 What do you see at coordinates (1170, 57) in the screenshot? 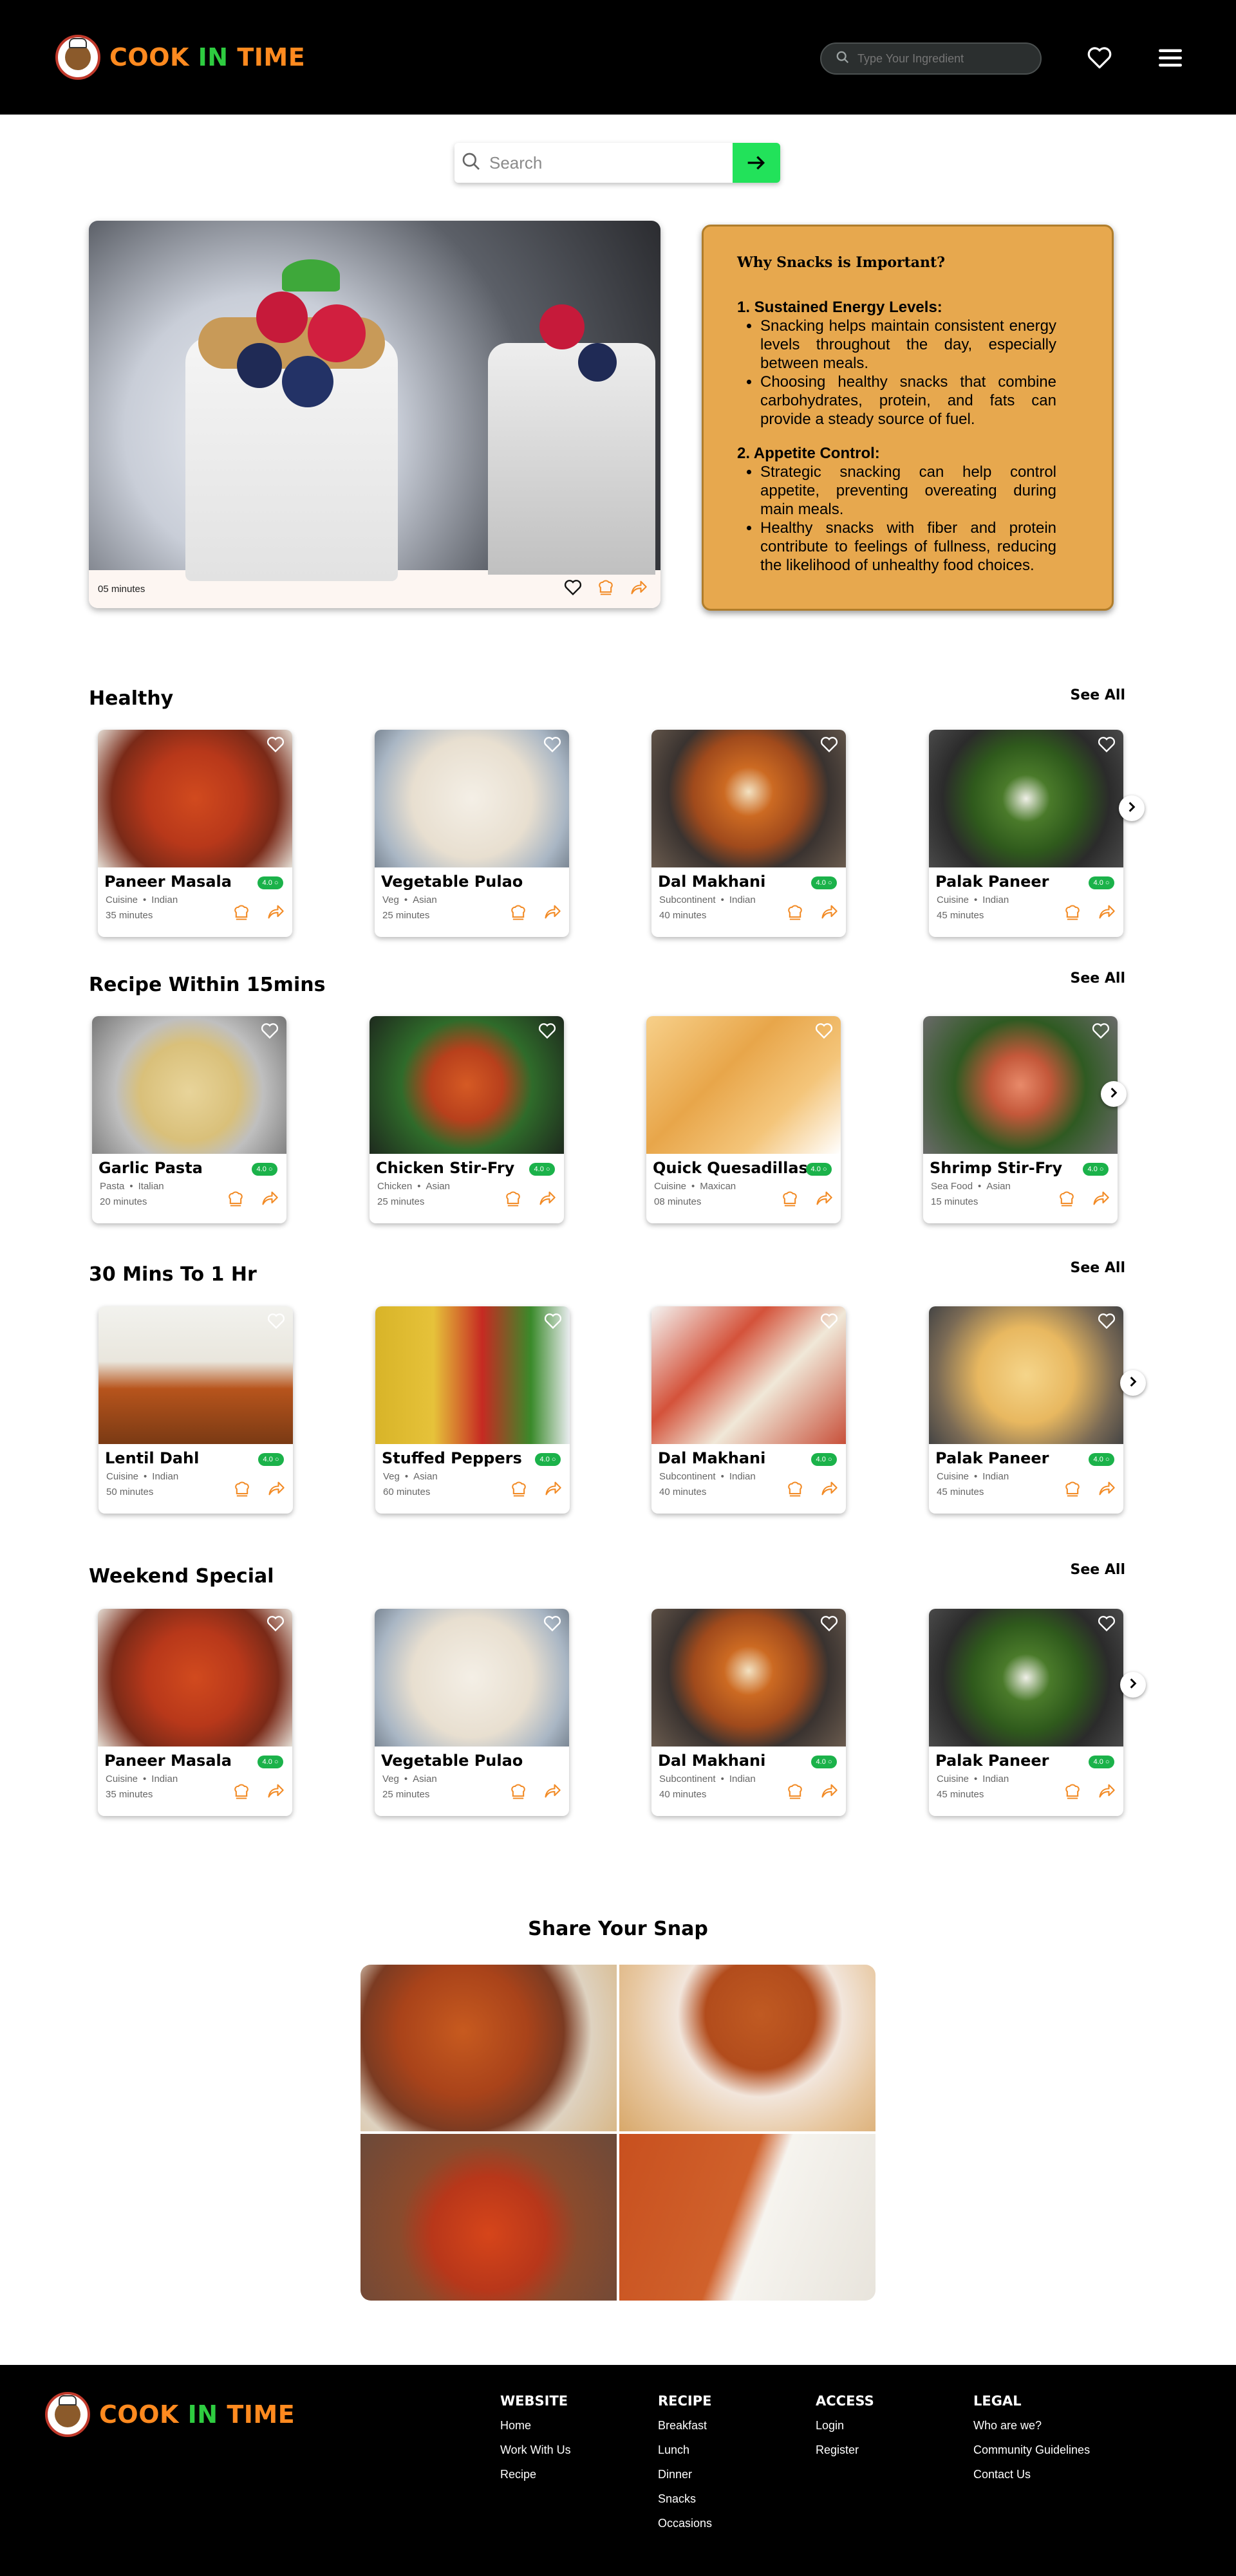
I see `menu-icon` at bounding box center [1170, 57].